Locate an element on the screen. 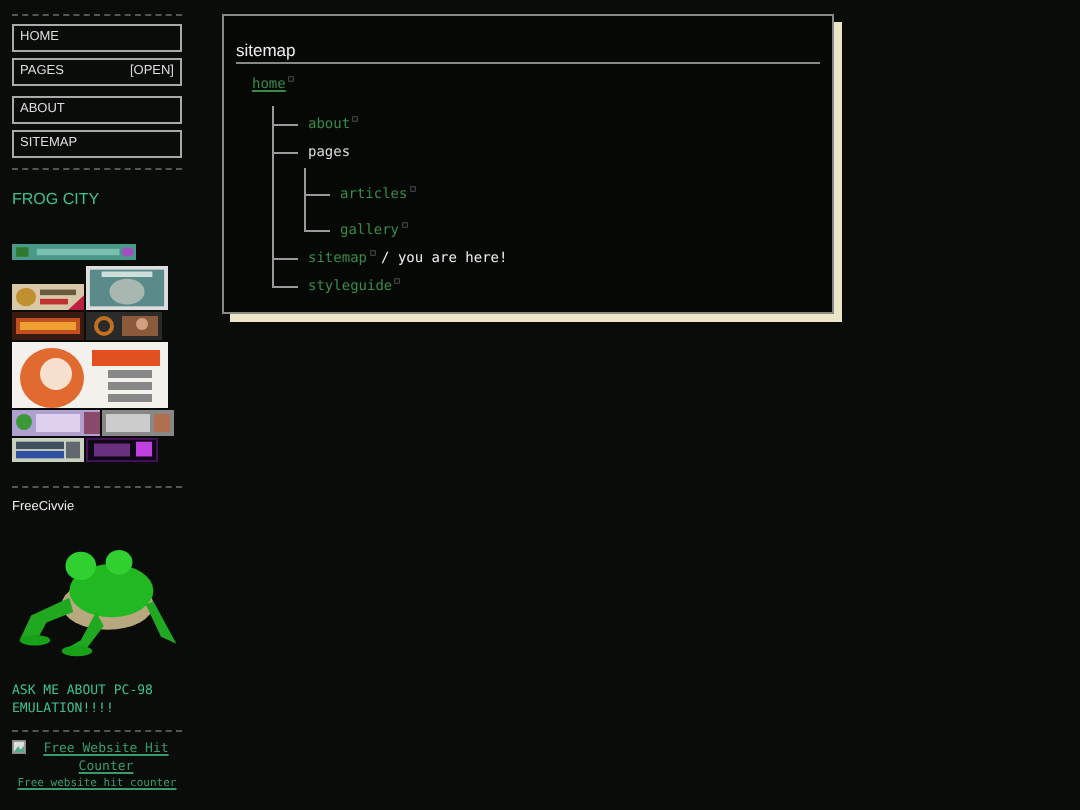  site-title: FROG CITY is located at coordinates (57, 199).